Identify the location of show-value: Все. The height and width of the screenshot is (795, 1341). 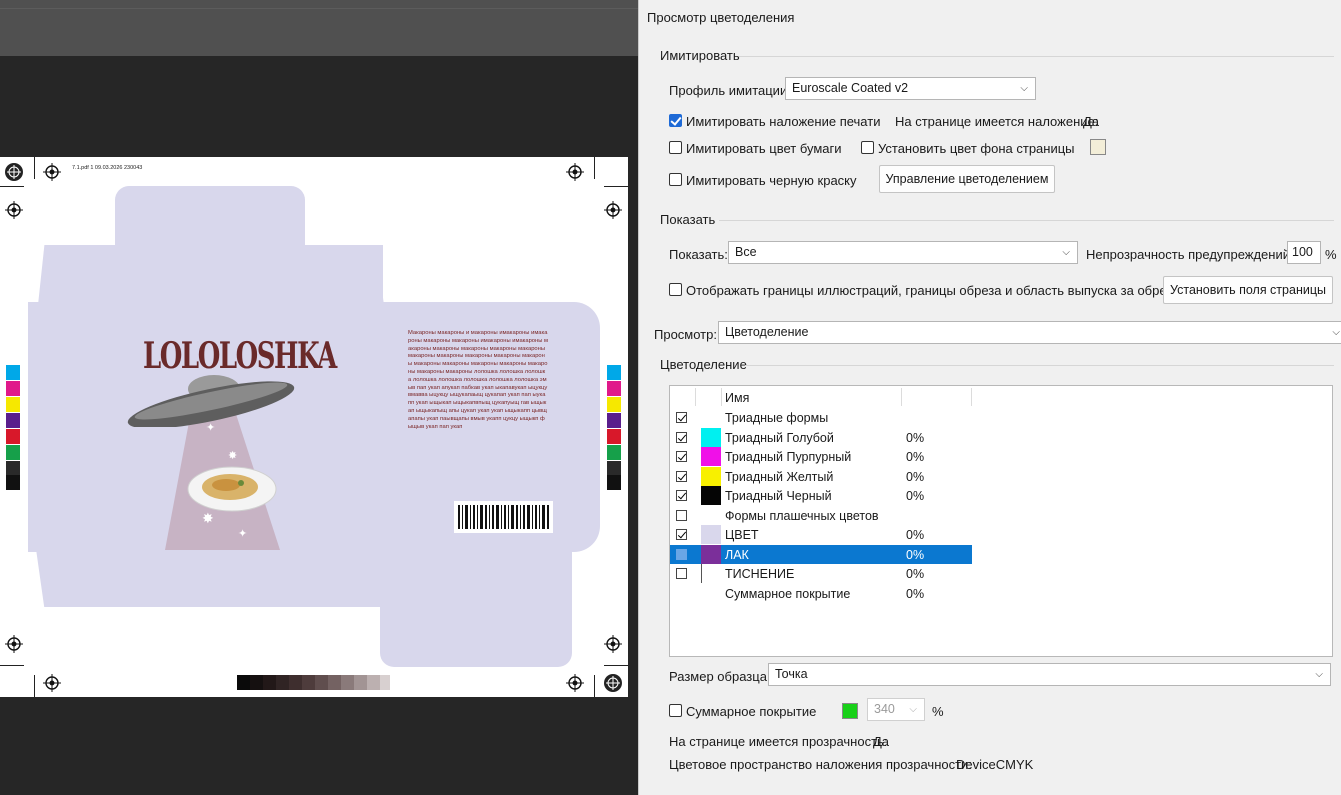
(746, 252).